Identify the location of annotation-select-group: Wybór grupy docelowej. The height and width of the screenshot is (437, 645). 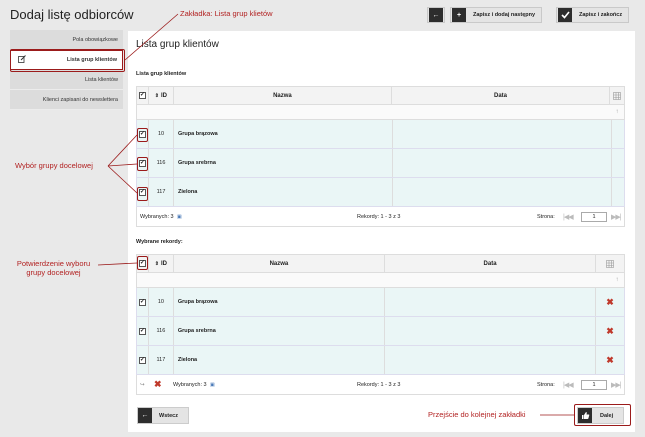
(54, 165).